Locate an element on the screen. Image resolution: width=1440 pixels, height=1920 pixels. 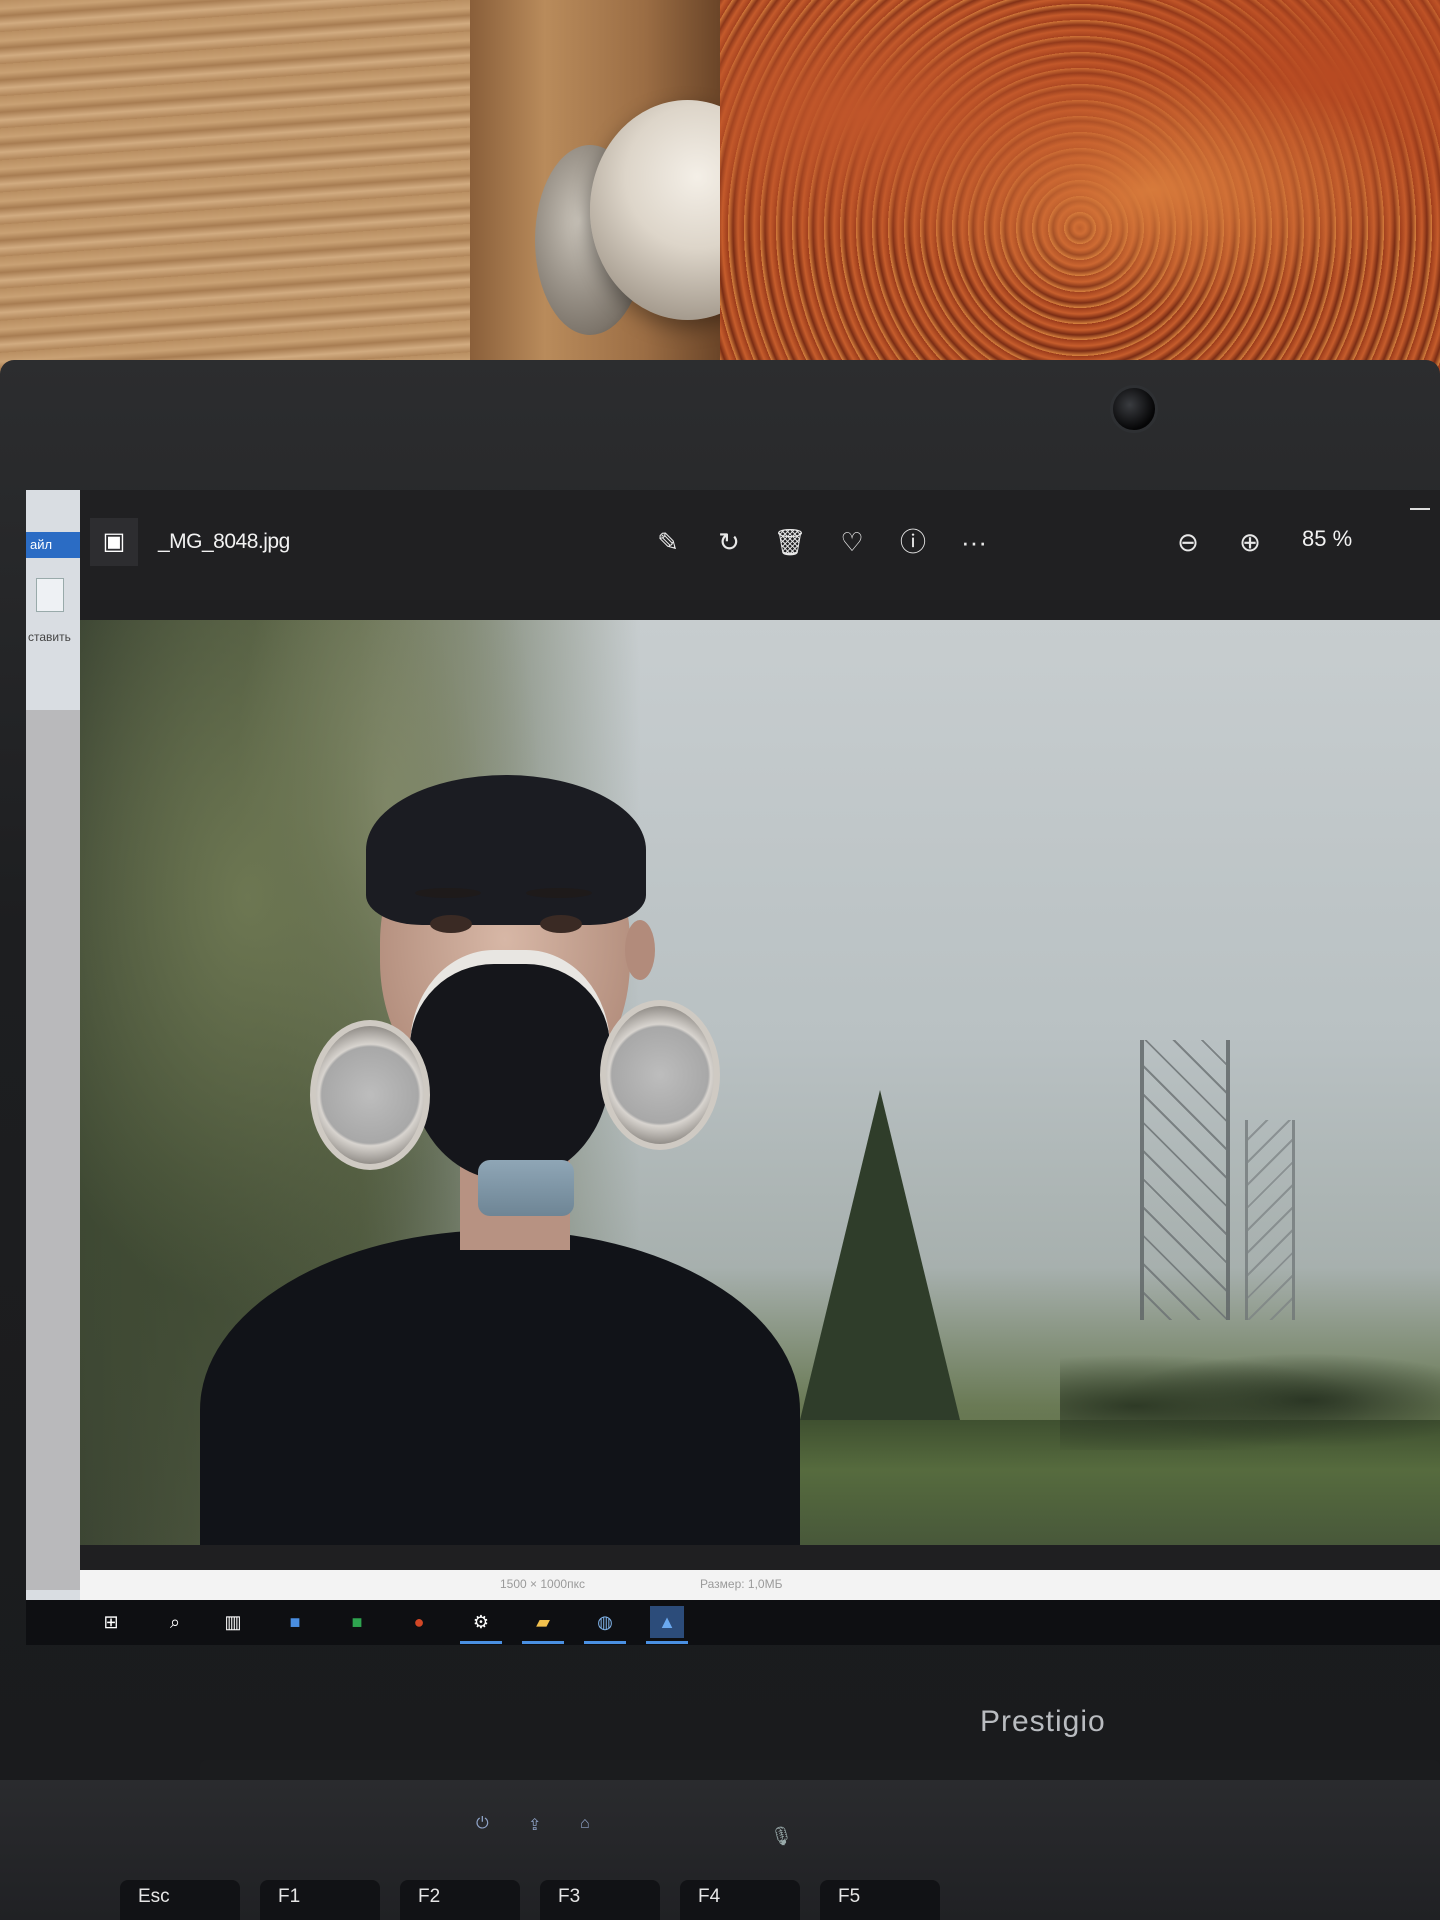
fir-tree is located at coordinates (880, 1255).